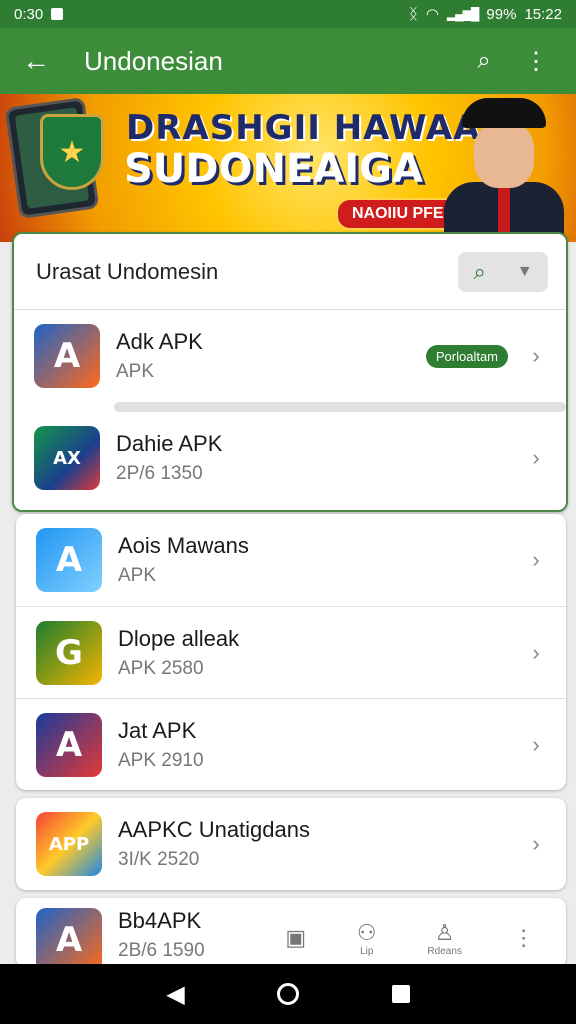 Image resolution: width=576 pixels, height=1024 pixels. Describe the element at coordinates (179, 638) in the screenshot. I see `app-name: Dlope alleak` at that location.